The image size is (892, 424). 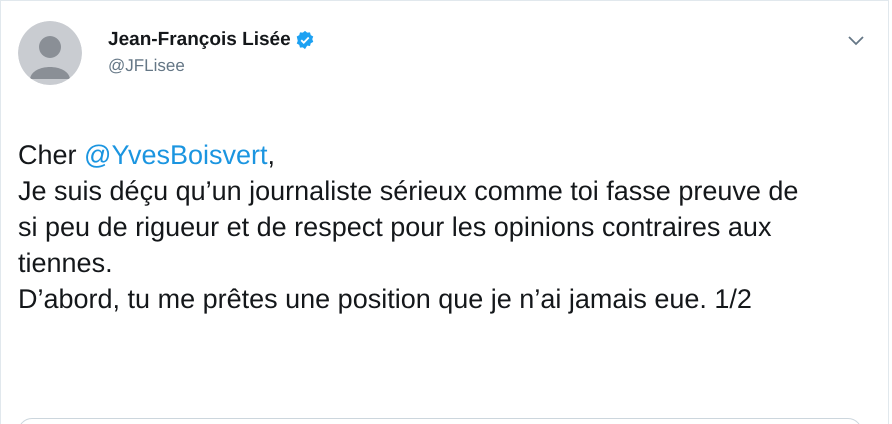 I want to click on mention-link: @YvesBoisvert, so click(x=176, y=155).